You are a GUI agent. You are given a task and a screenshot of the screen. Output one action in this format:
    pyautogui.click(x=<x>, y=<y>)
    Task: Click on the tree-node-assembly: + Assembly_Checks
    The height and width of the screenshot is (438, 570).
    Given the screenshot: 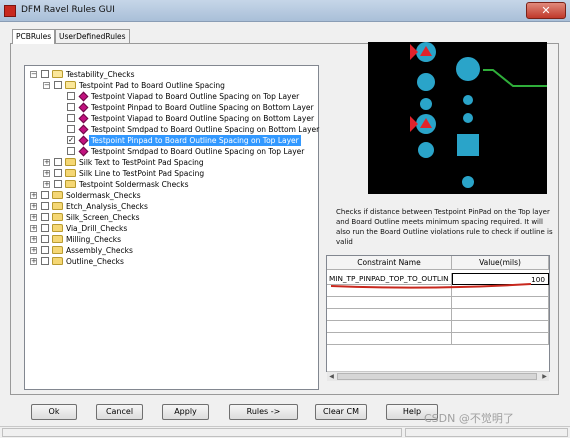 What is the action you would take?
    pyautogui.click(x=170, y=250)
    